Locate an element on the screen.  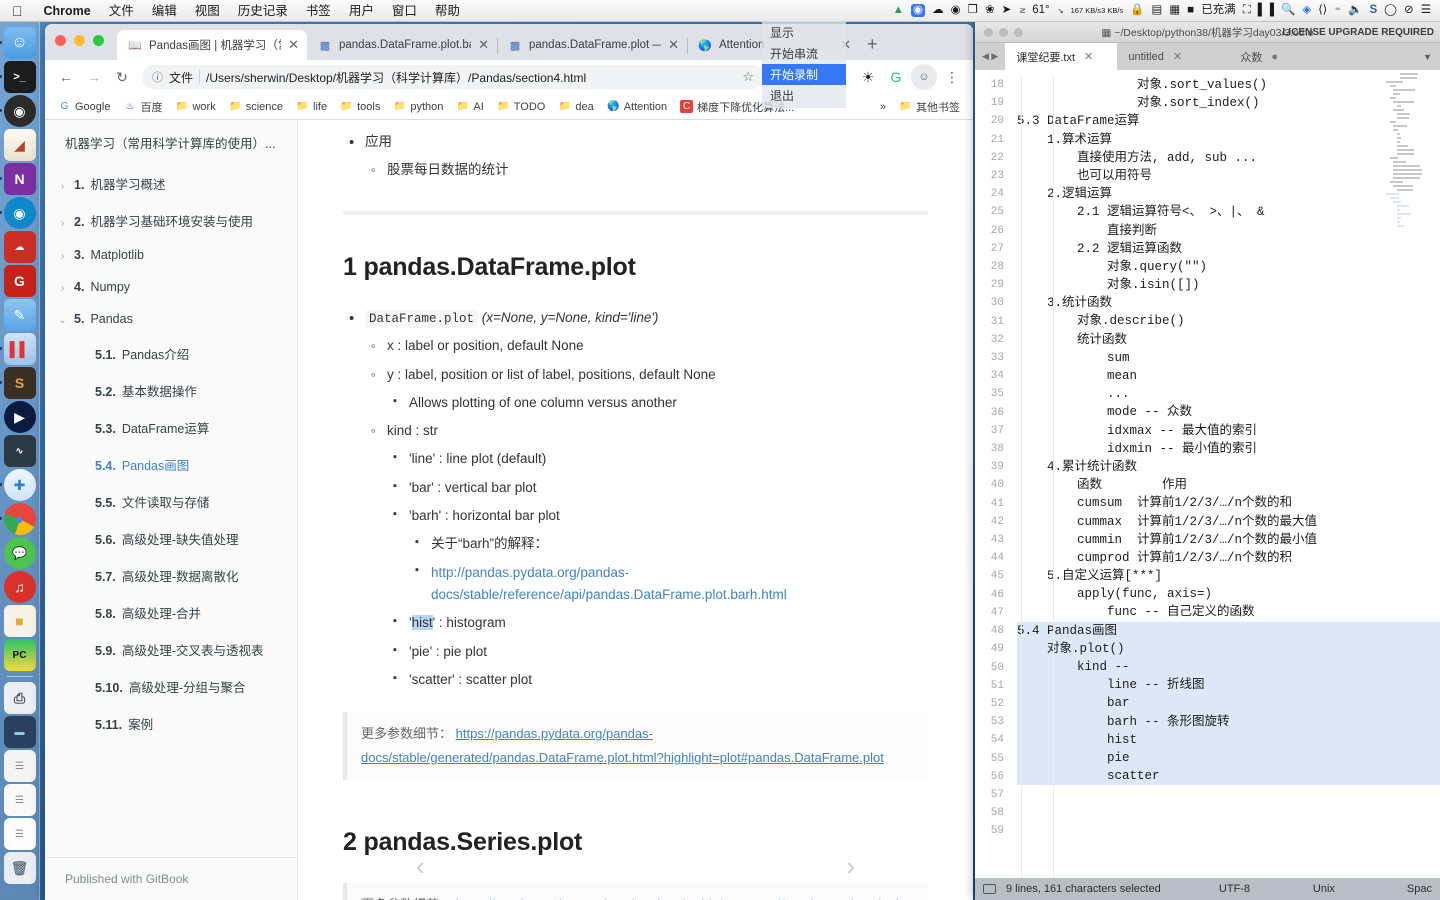
bookmark-life: 📁 life is located at coordinates (311, 106).